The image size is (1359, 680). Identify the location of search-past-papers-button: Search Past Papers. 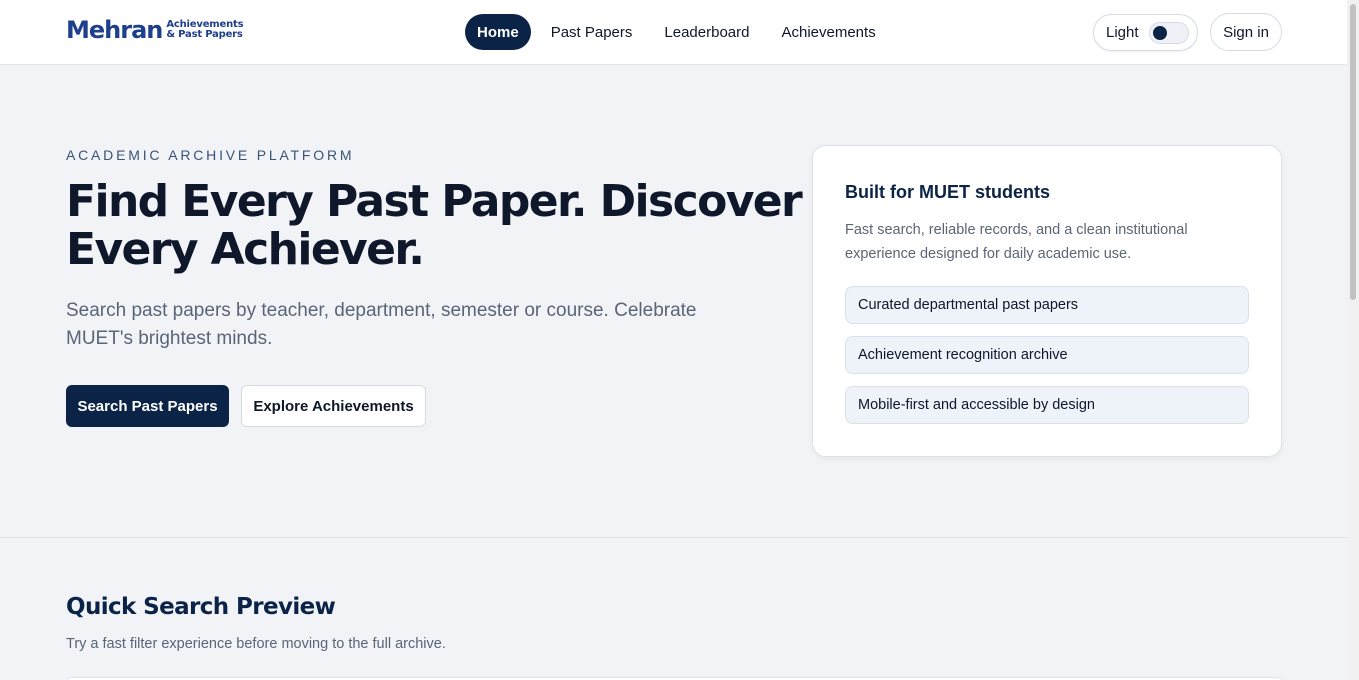
(147, 406).